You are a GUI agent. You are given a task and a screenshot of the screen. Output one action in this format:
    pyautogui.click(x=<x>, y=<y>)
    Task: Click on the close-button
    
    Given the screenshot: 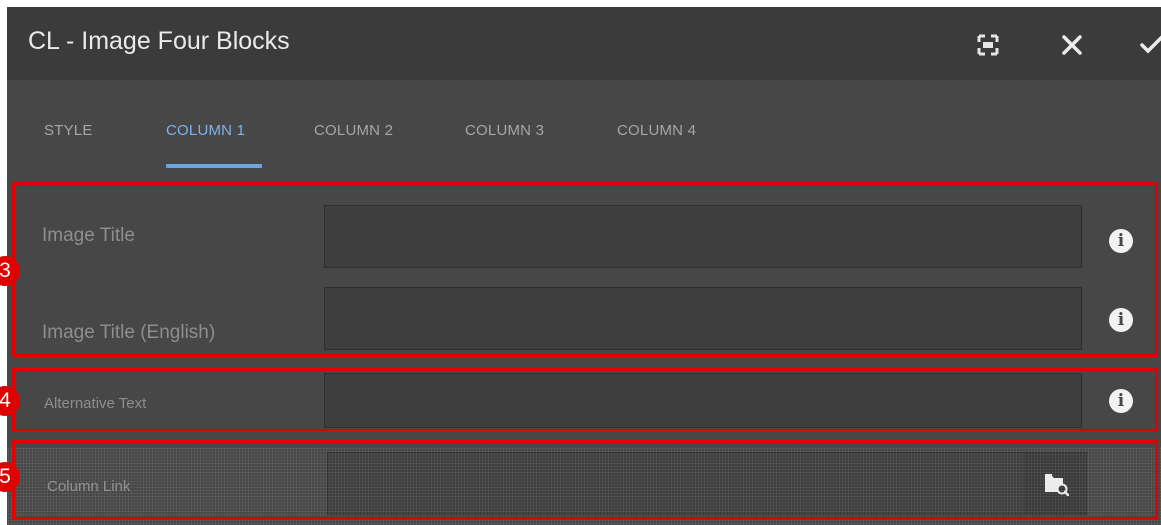 What is the action you would take?
    pyautogui.click(x=1072, y=45)
    